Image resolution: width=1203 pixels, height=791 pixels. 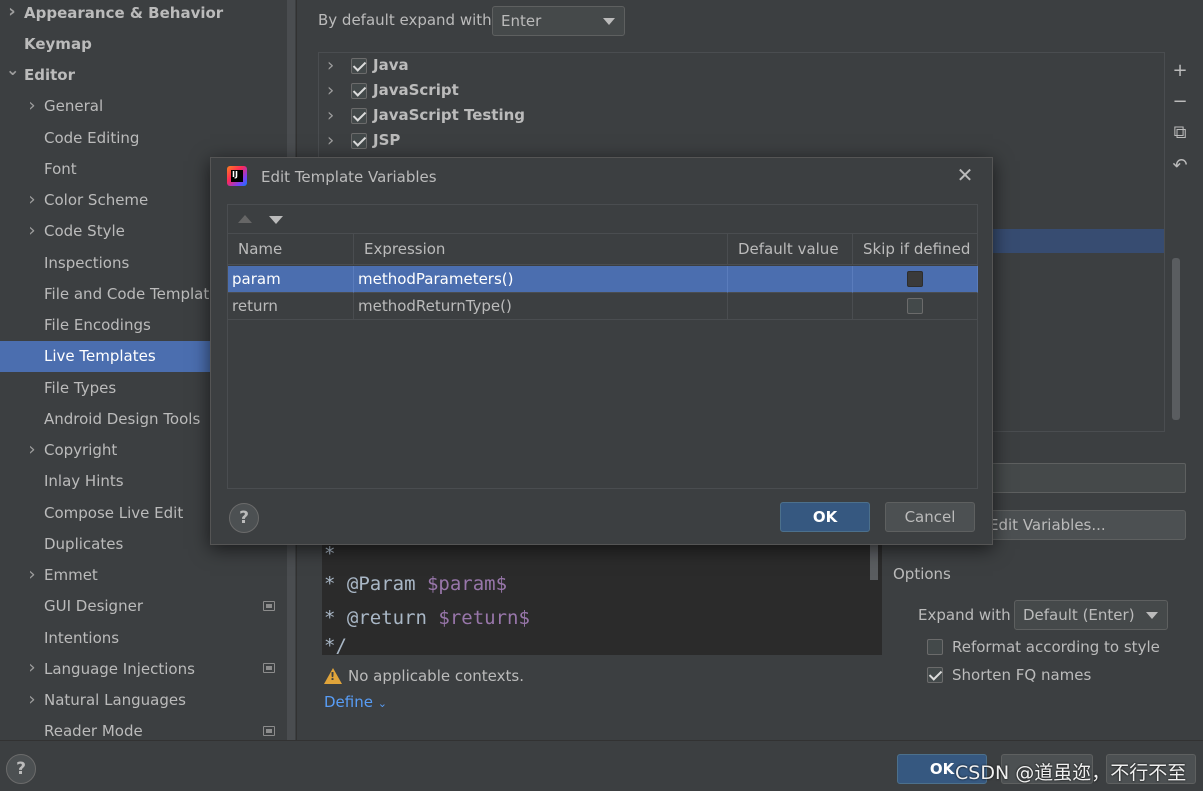 I want to click on sidebar-item: › General, so click(x=148, y=106).